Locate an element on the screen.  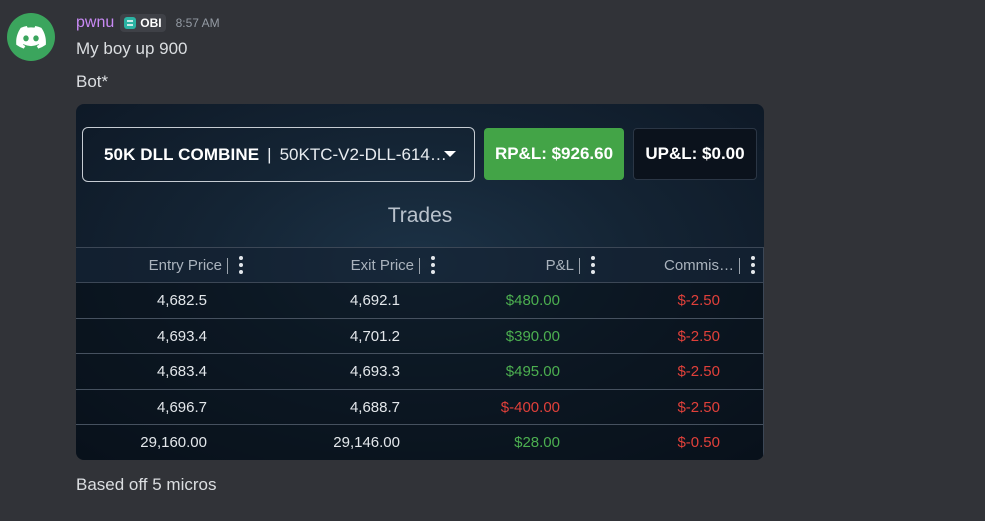
trades-title: Trades is located at coordinates (420, 215).